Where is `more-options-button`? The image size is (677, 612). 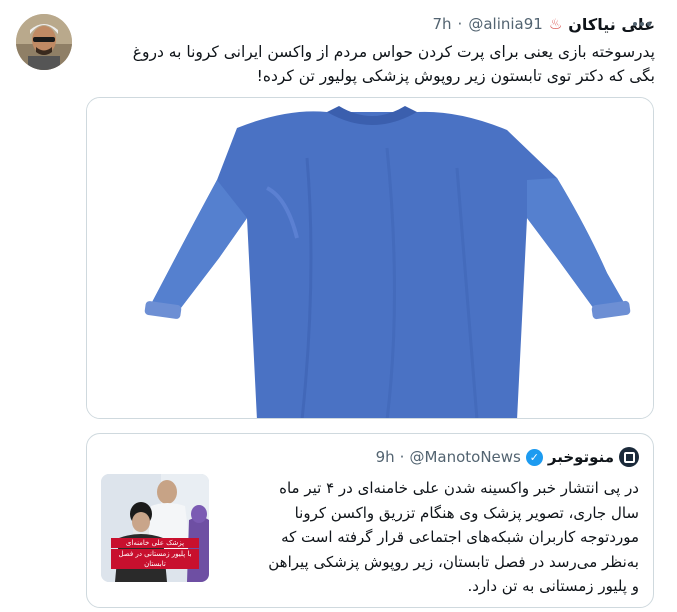 more-options-button is located at coordinates (642, 24).